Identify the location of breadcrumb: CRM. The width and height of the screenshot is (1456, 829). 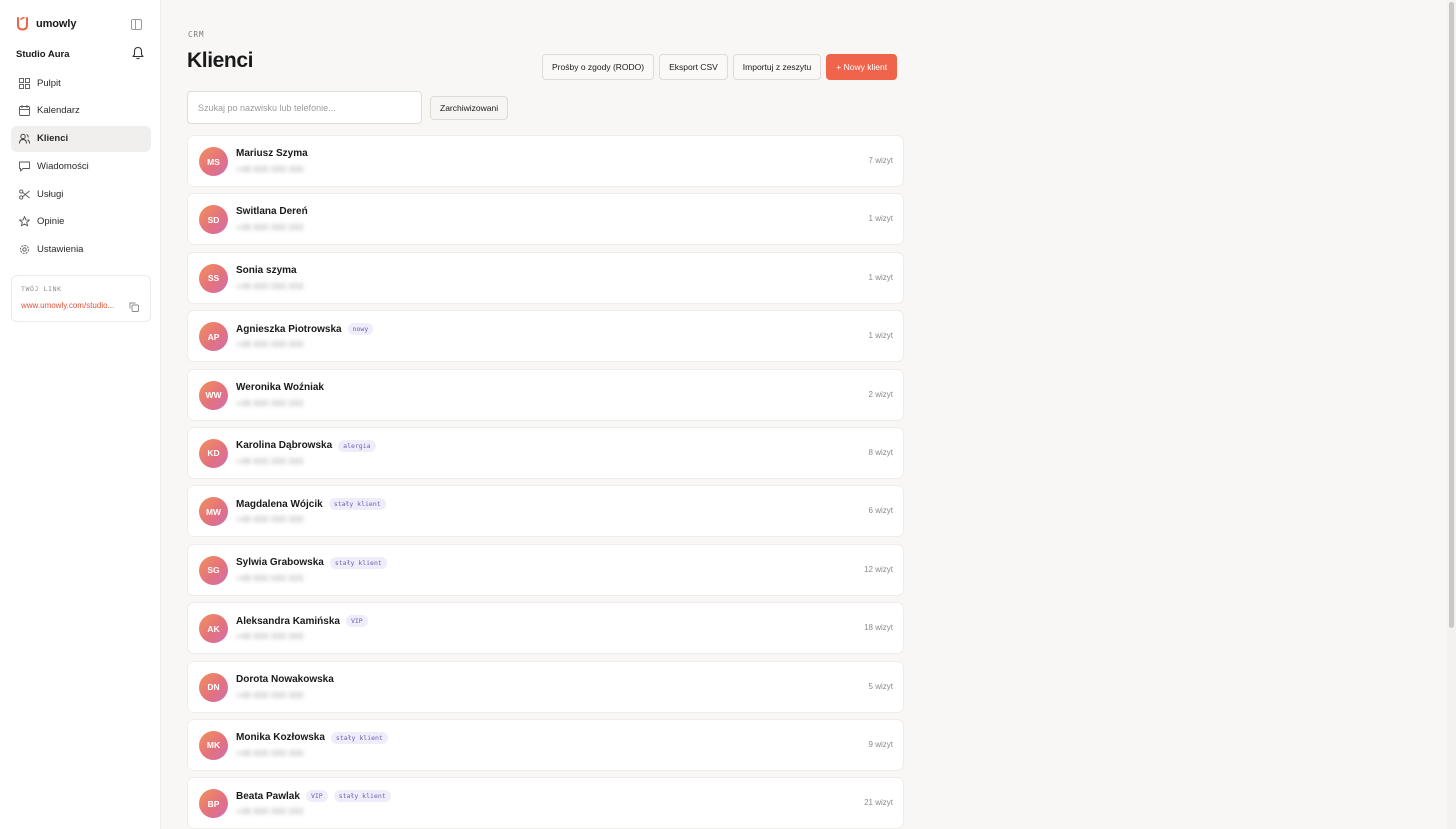
(196, 34).